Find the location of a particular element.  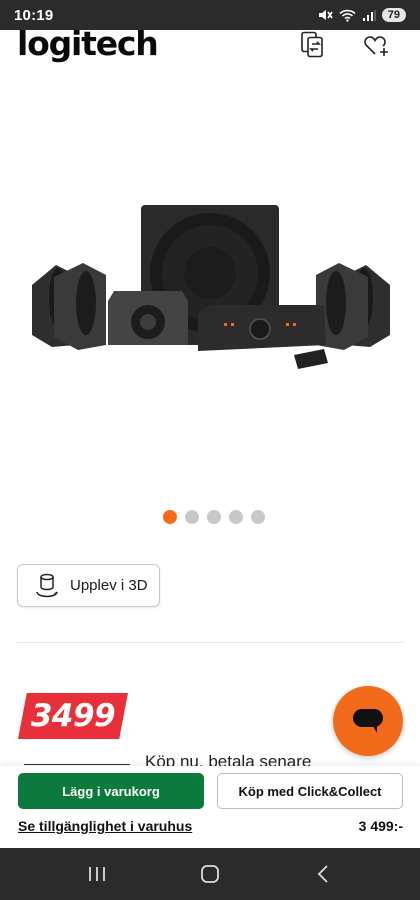

battery-indicator: 79 is located at coordinates (393, 15).